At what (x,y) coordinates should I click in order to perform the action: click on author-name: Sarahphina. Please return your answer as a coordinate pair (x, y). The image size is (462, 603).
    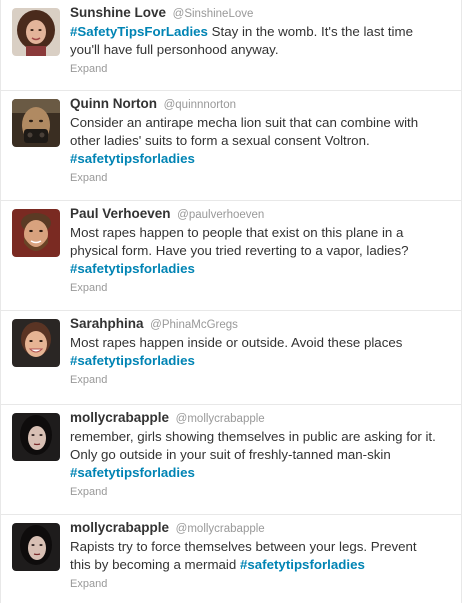
    Looking at the image, I should click on (107, 323).